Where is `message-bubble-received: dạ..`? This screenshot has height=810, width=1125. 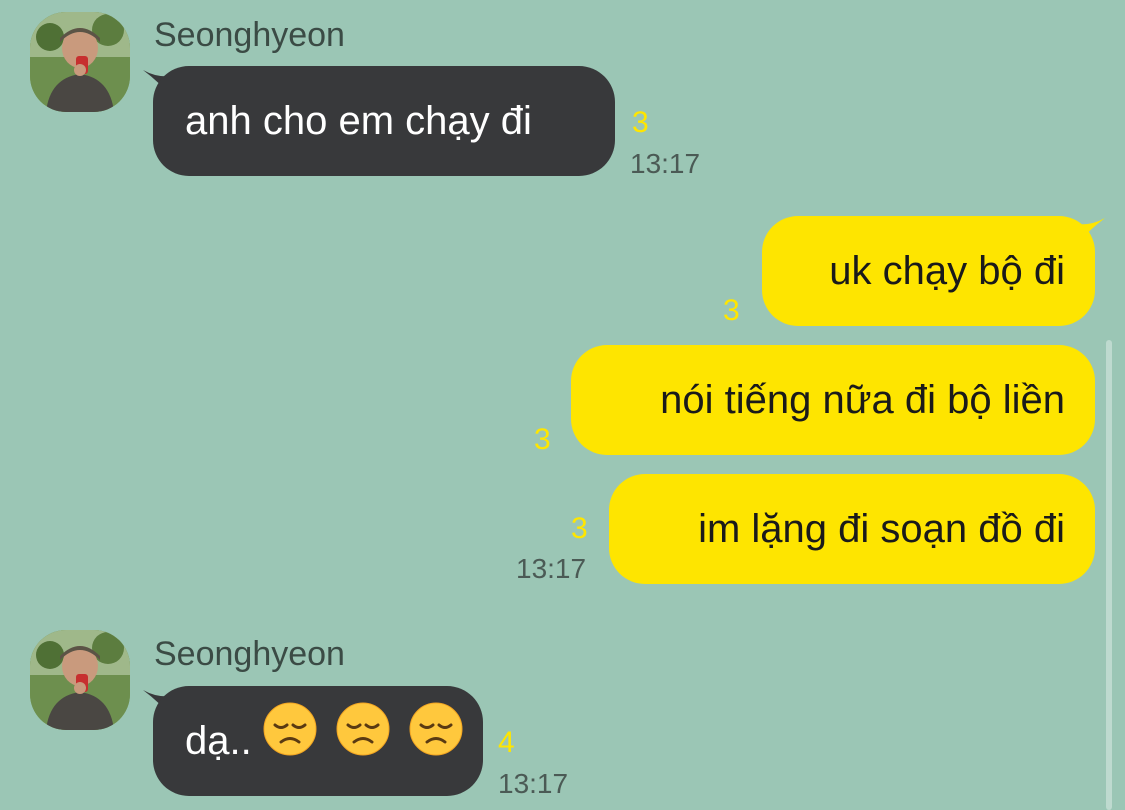
message-bubble-received: dạ.. is located at coordinates (318, 741).